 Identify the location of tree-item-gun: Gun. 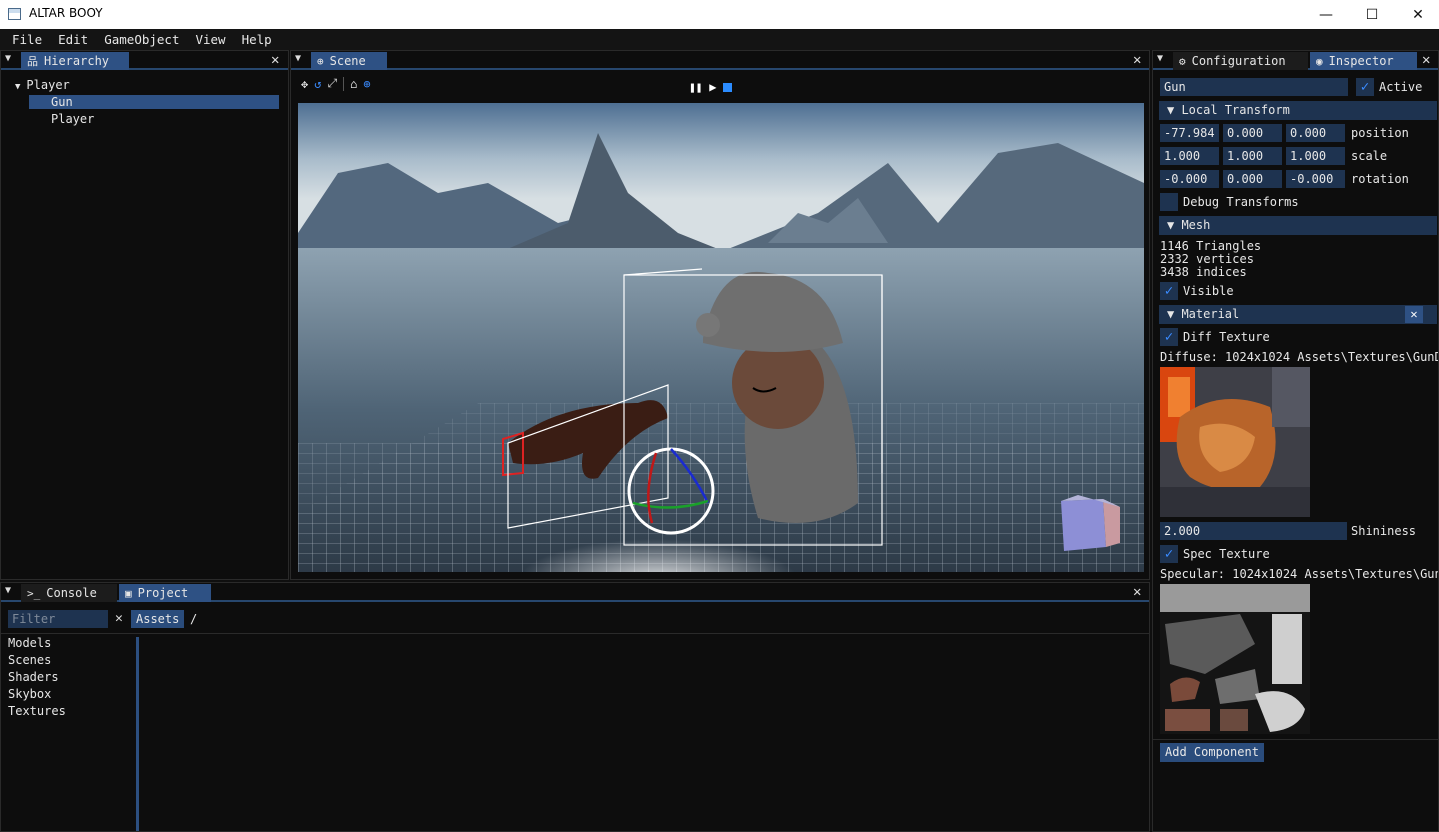
(154, 102).